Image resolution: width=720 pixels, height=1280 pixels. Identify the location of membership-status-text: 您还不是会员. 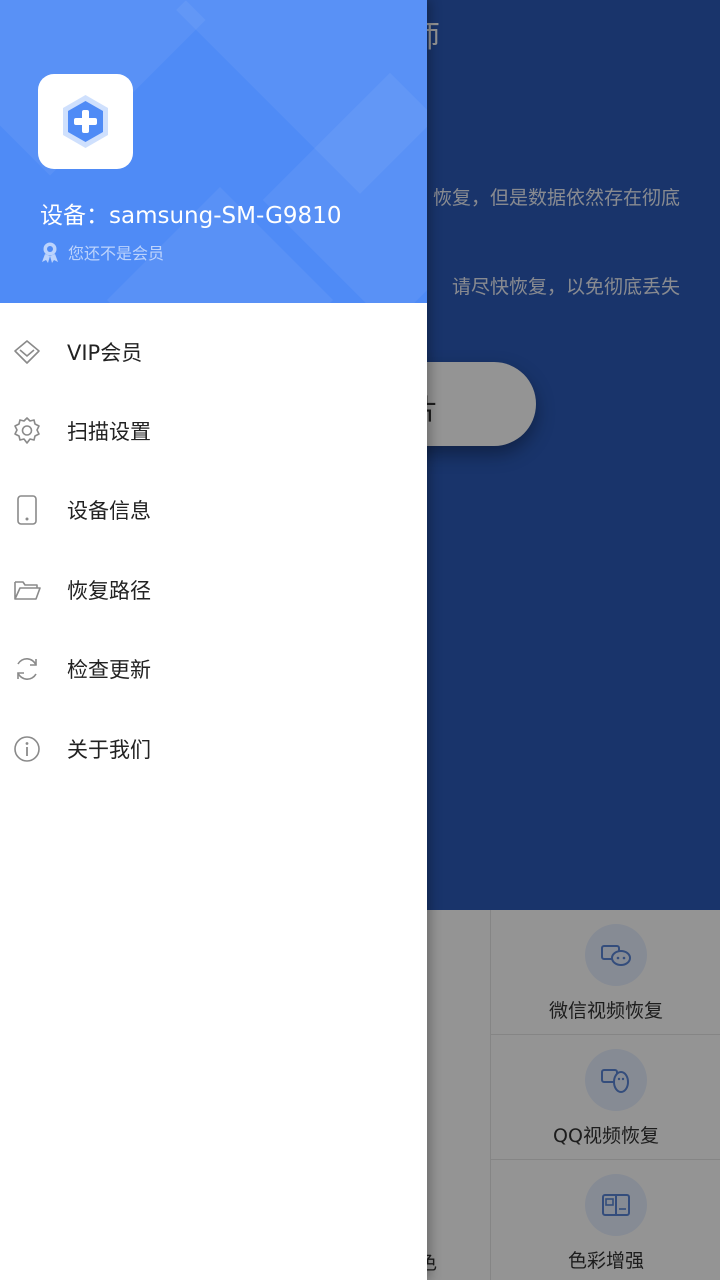
(116, 253).